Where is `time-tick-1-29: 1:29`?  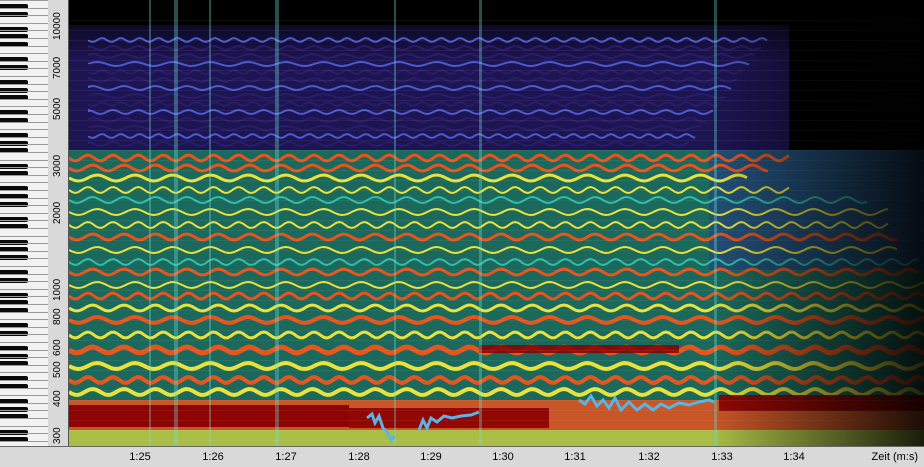 time-tick-1-29: 1:29 is located at coordinates (431, 457).